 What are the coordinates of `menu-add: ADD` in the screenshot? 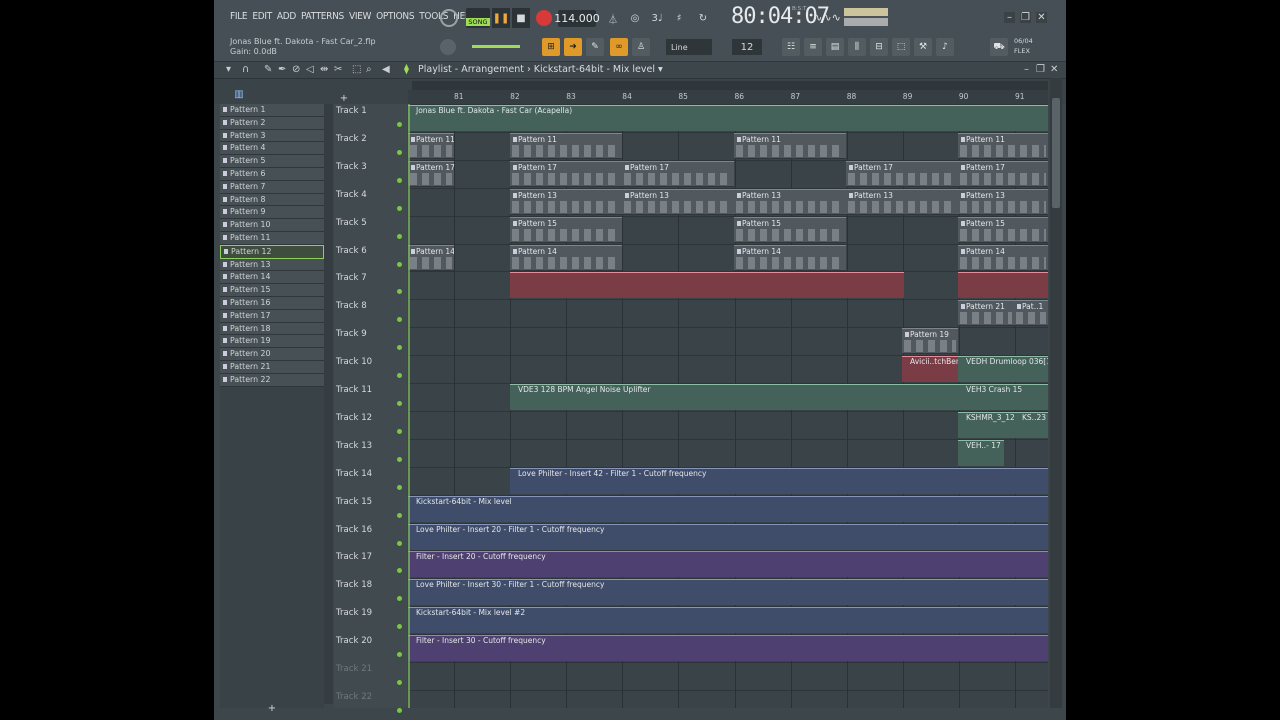 It's located at (286, 16).